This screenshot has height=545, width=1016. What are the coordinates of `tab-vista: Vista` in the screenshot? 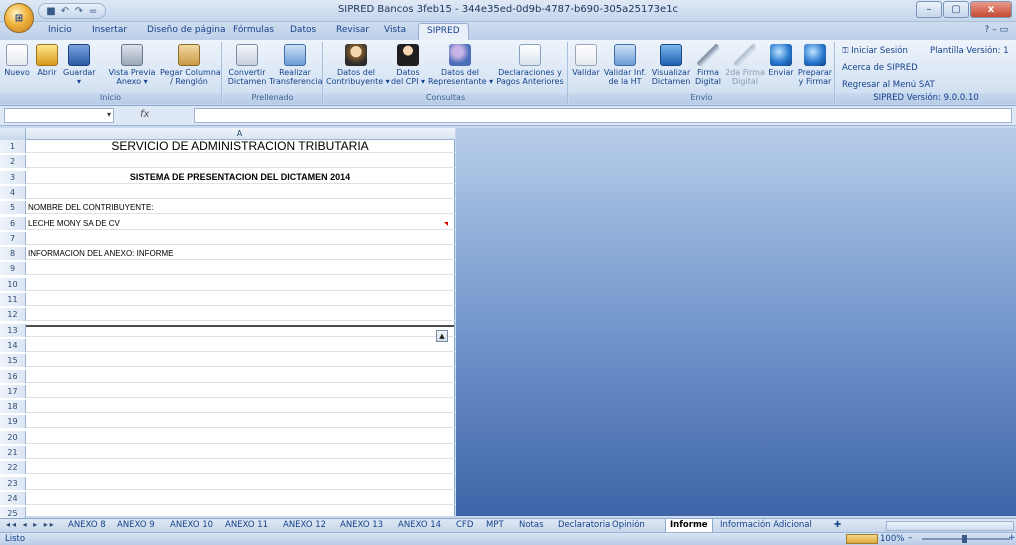 It's located at (395, 30).